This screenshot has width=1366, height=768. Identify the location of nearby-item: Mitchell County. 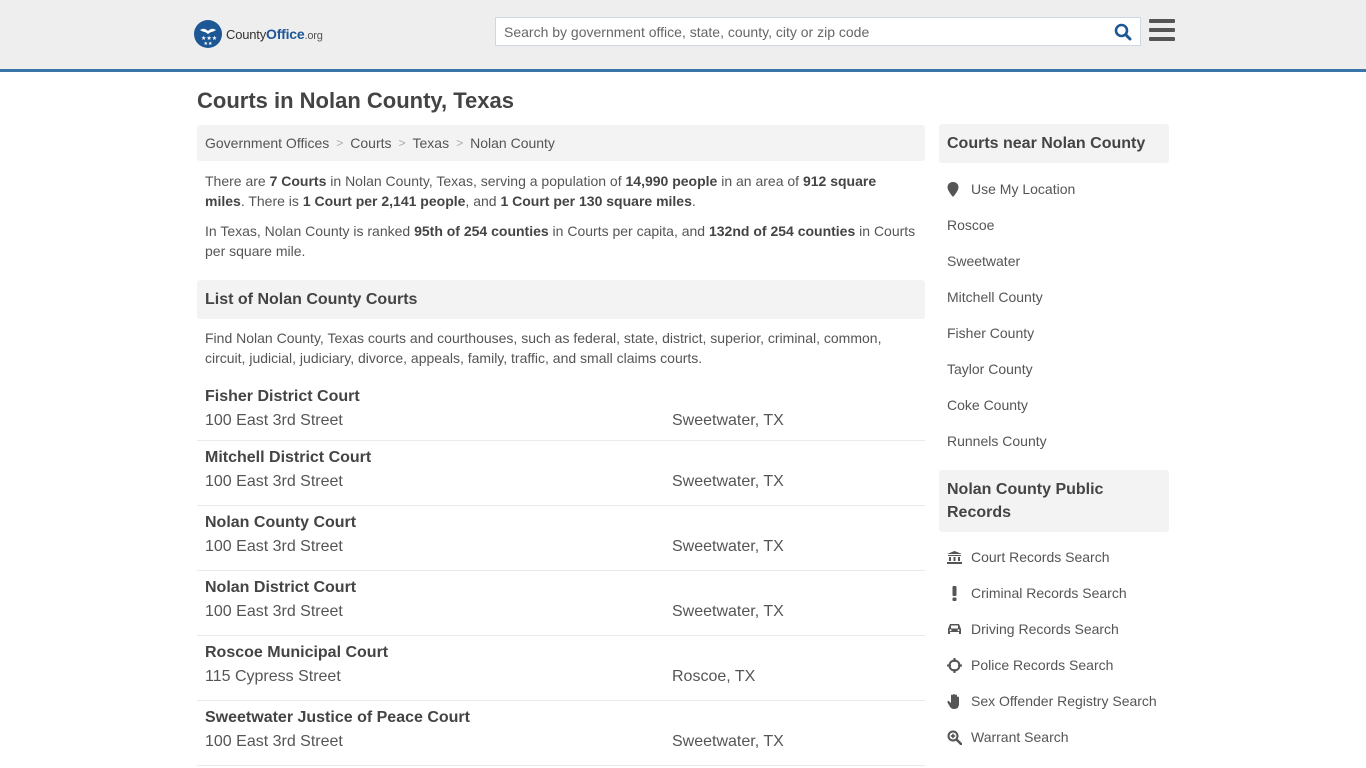
(1054, 297).